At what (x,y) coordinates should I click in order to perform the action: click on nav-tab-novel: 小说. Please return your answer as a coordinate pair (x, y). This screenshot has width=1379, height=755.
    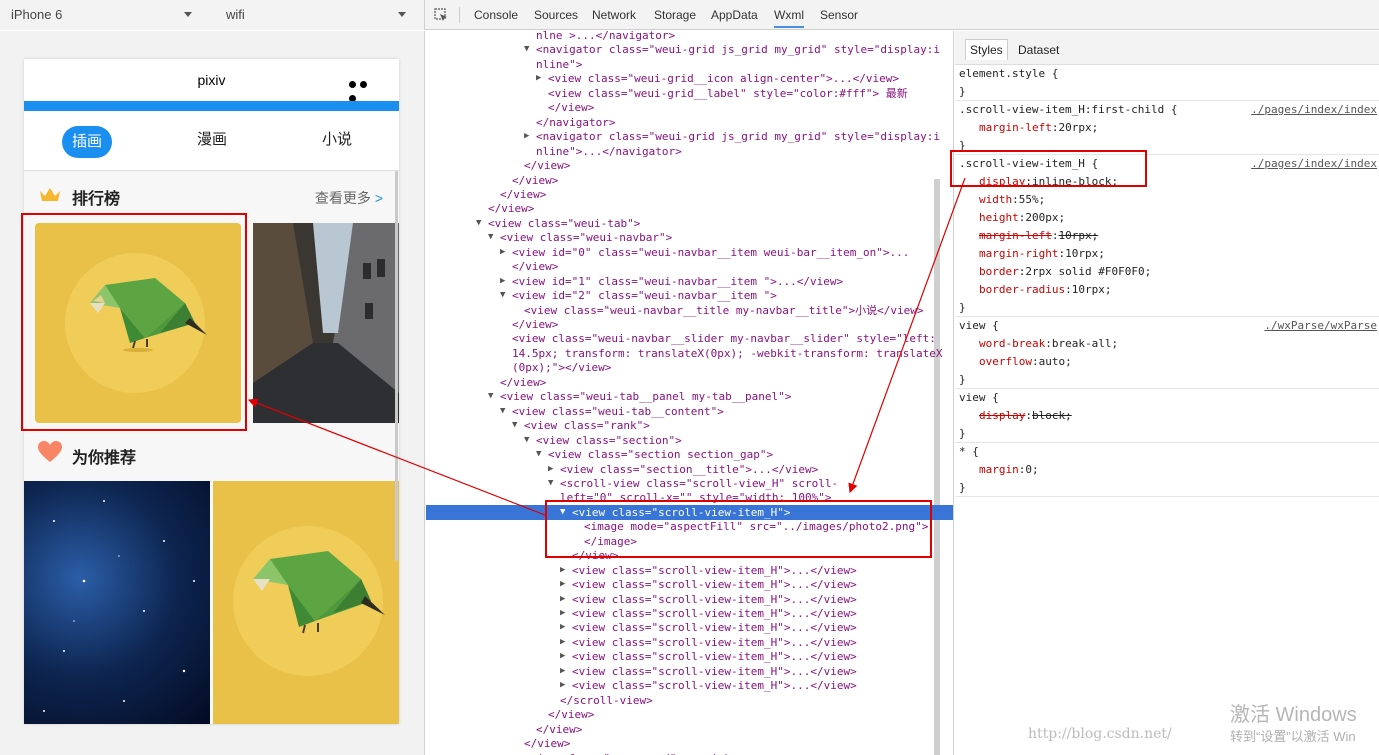
    Looking at the image, I should click on (337, 138).